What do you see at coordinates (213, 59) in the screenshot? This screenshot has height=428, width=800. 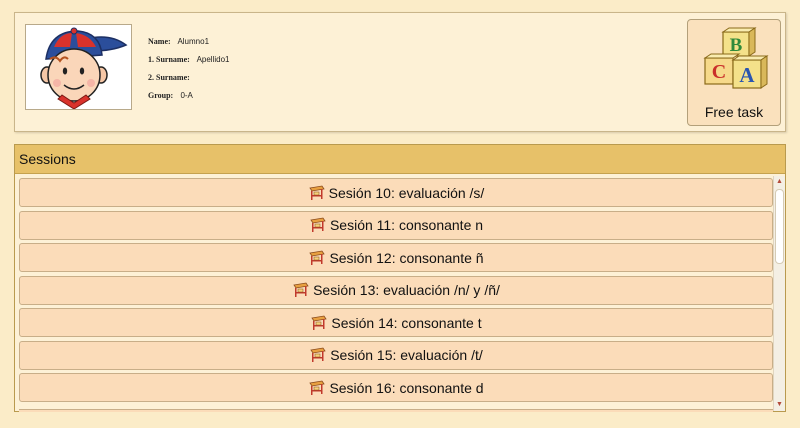 I see `surname1-value: Apellido1` at bounding box center [213, 59].